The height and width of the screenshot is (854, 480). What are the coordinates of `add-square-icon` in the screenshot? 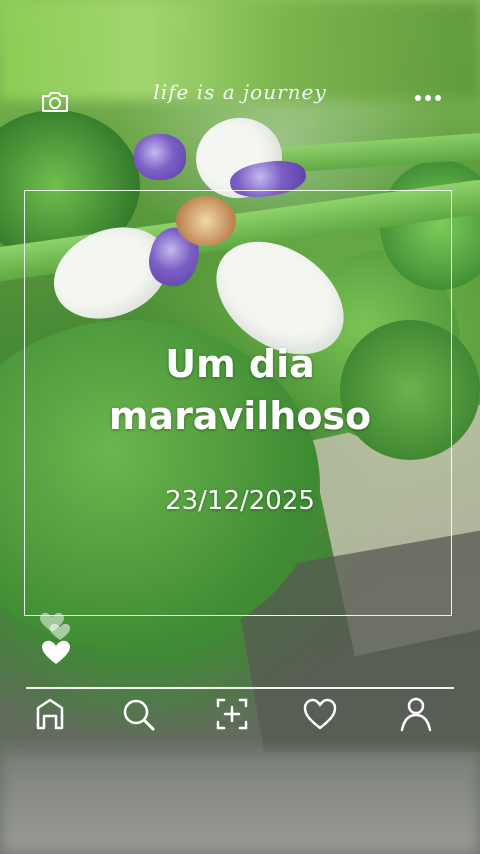 It's located at (232, 714).